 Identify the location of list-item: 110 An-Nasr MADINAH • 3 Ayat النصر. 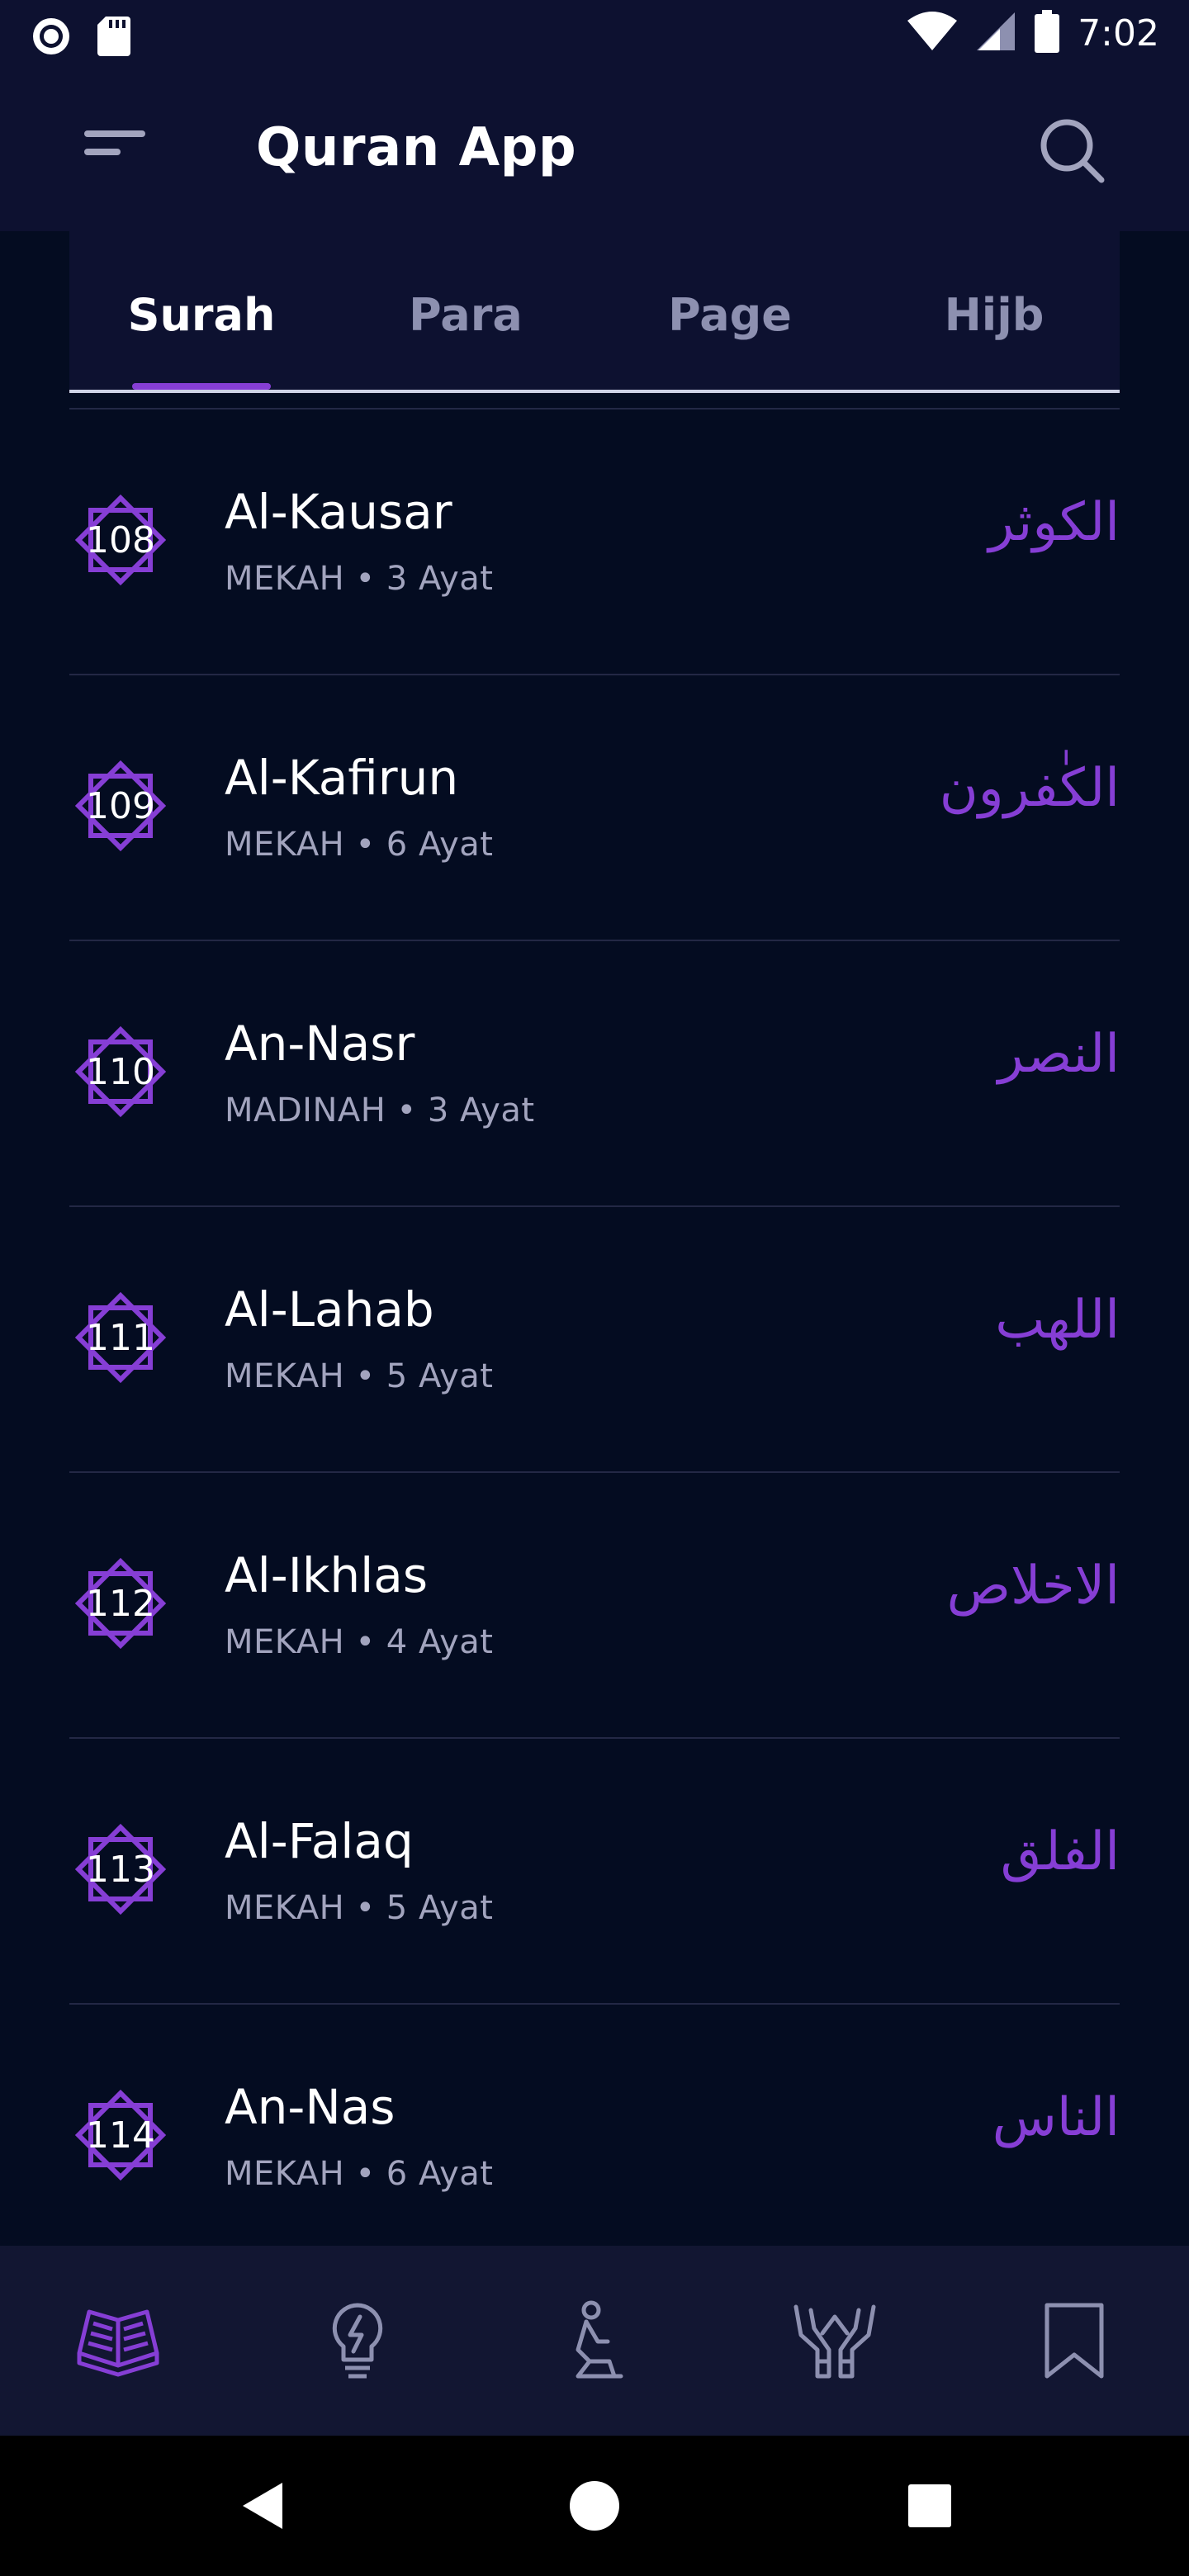
(594, 1072).